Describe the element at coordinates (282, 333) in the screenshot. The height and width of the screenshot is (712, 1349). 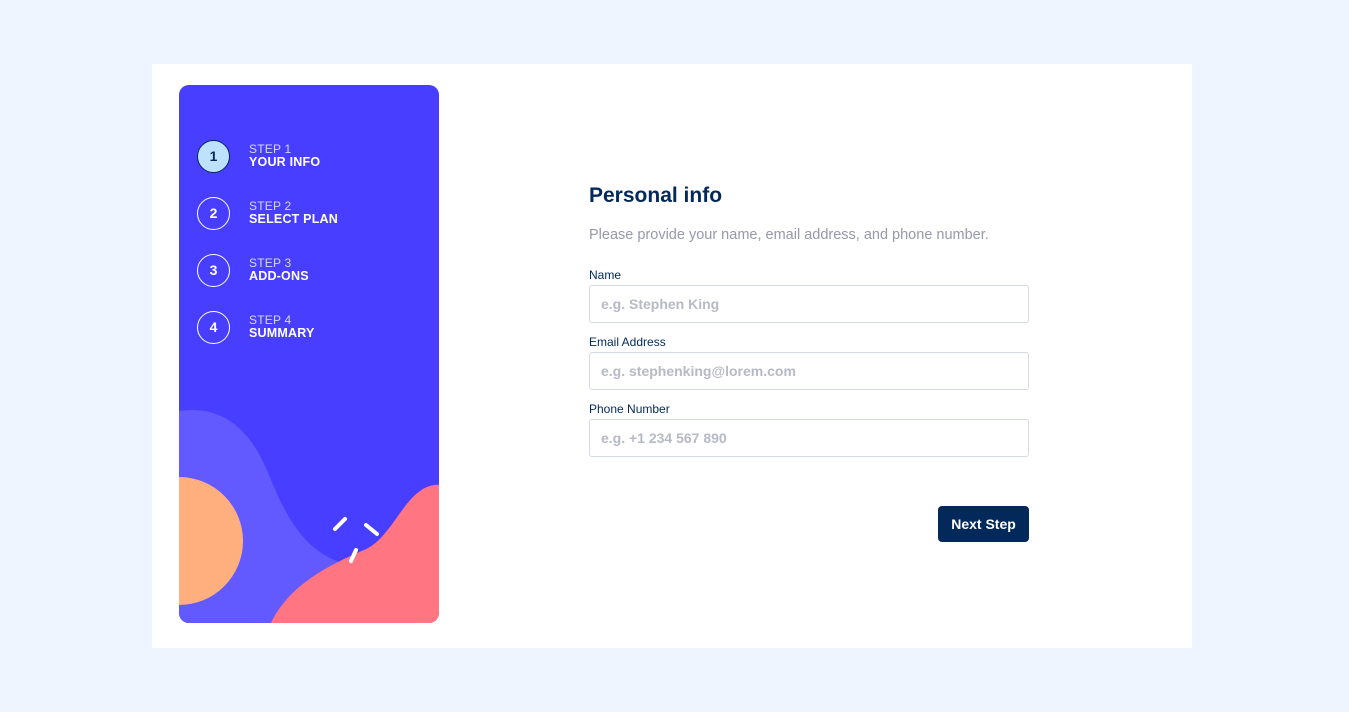
I see `step-title: SUMMARY` at that location.